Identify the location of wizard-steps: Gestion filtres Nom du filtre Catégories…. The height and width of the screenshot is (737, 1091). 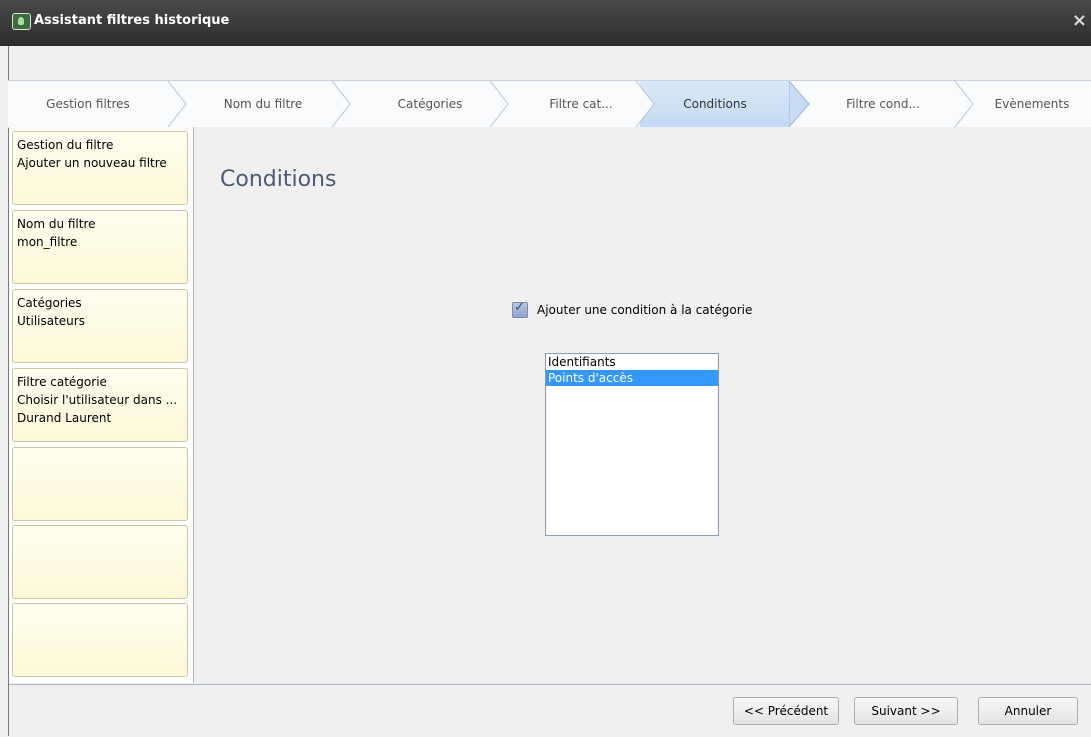
(549, 104).